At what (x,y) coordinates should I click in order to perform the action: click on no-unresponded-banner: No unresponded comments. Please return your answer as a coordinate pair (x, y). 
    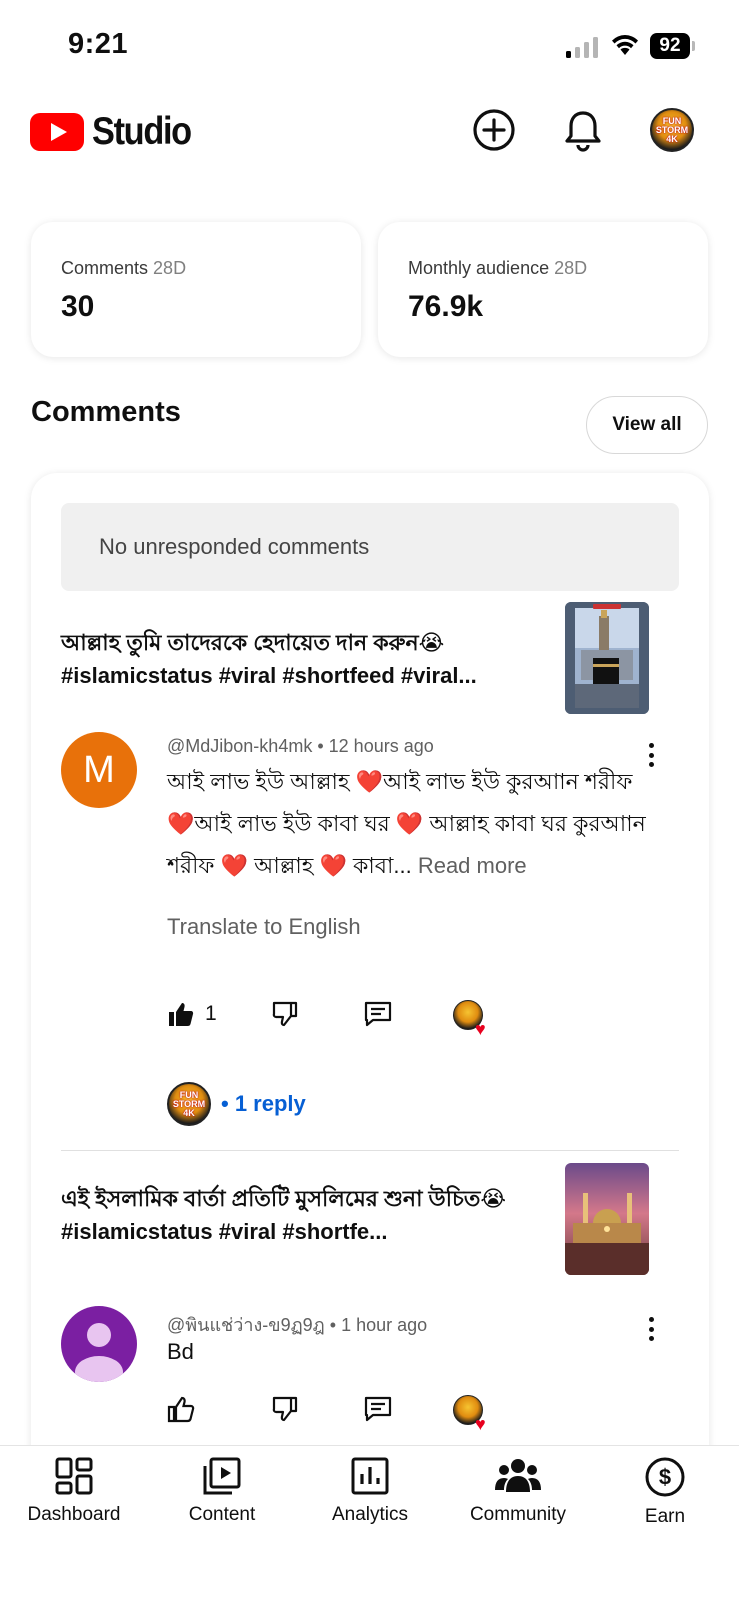
    Looking at the image, I should click on (370, 547).